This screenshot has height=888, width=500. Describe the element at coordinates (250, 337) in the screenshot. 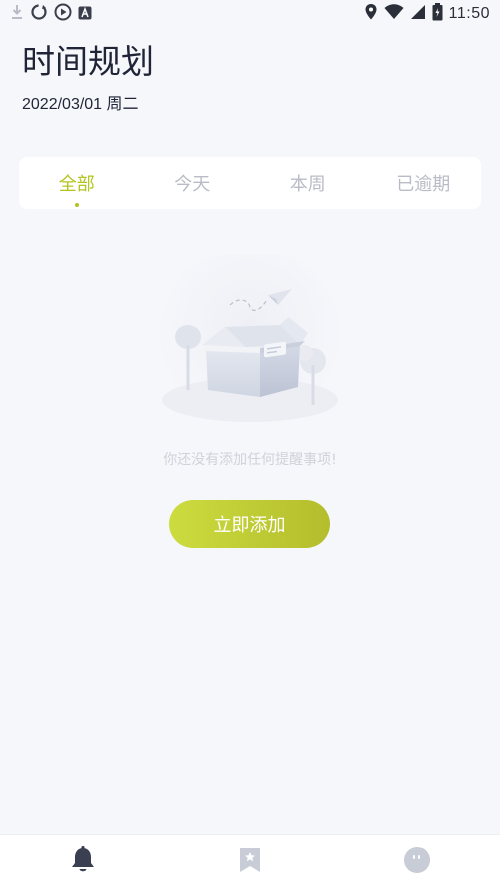

I see `empty-box-illustration` at that location.